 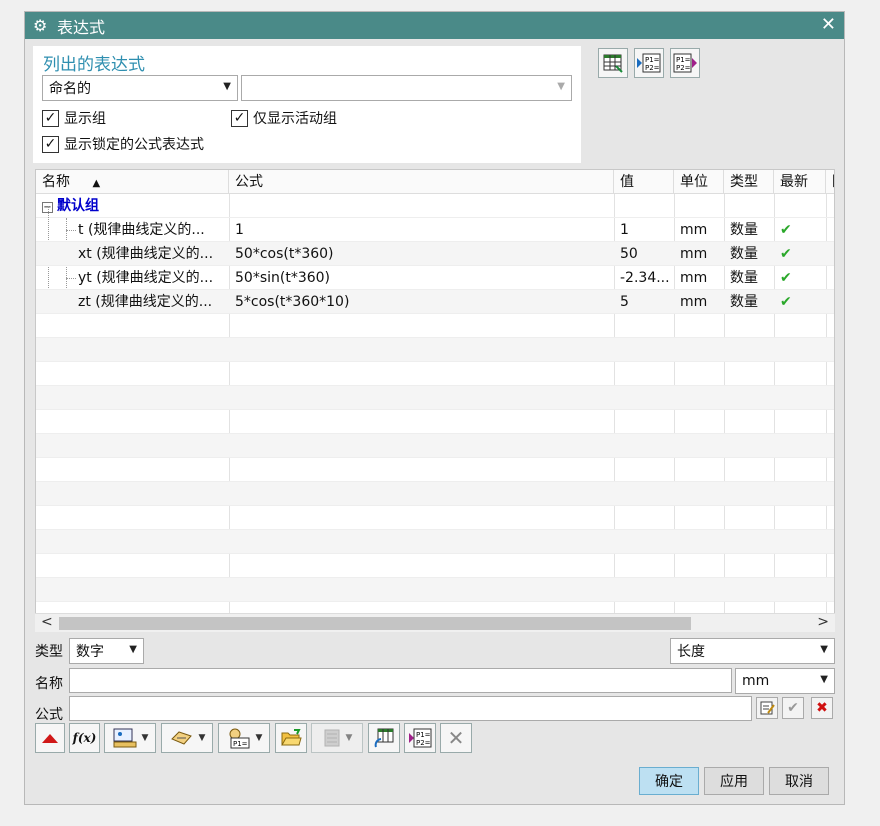 What do you see at coordinates (752, 651) in the screenshot?
I see `dimension-select: 长度 ▼` at bounding box center [752, 651].